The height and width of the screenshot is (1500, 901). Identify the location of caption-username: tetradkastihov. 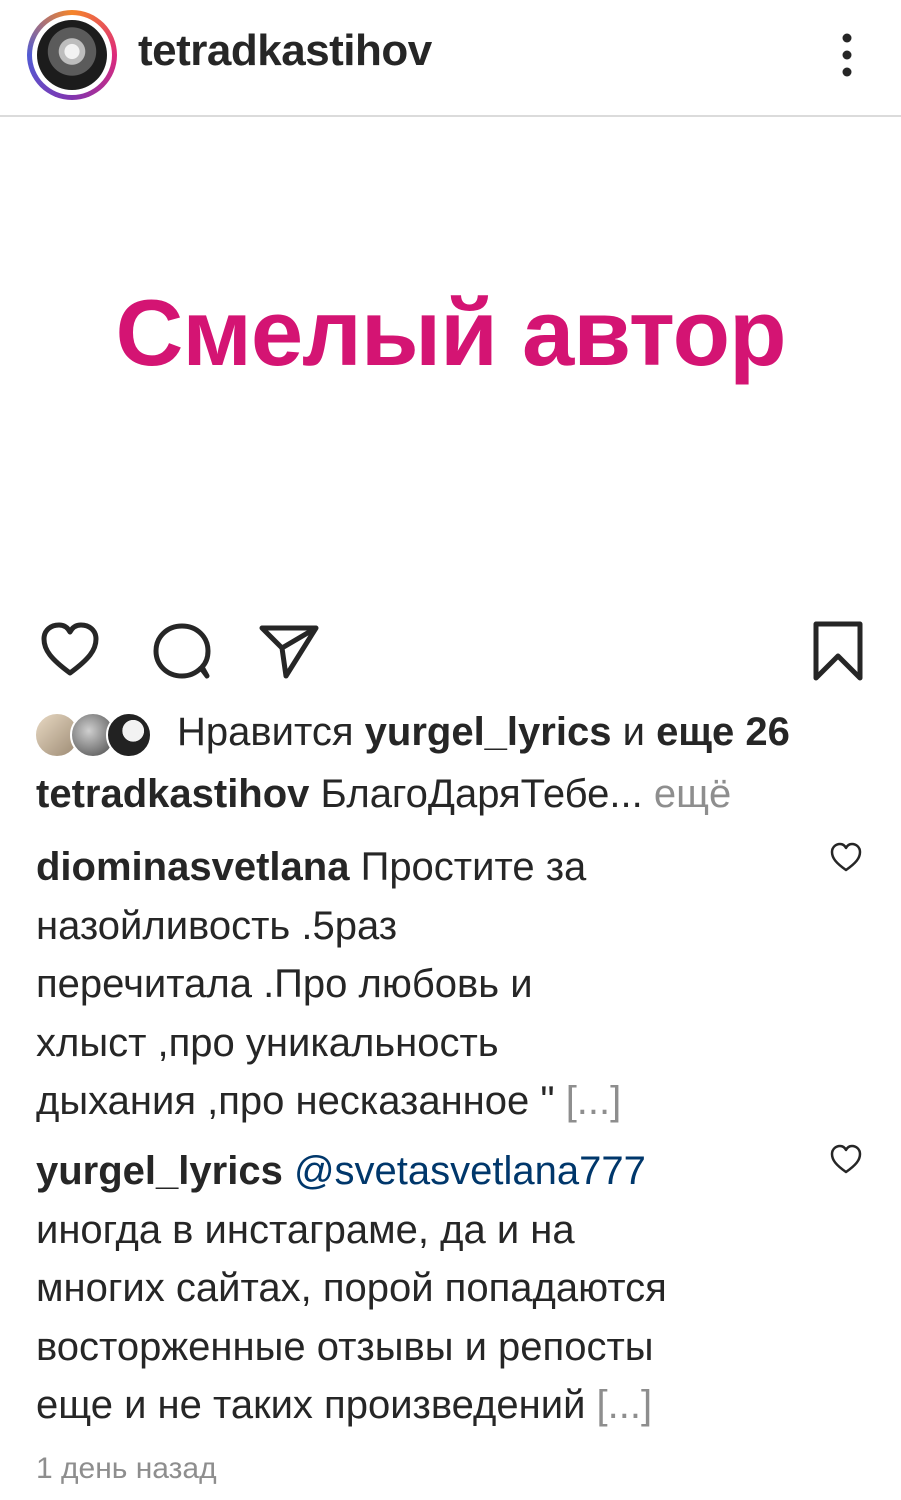
(172, 794).